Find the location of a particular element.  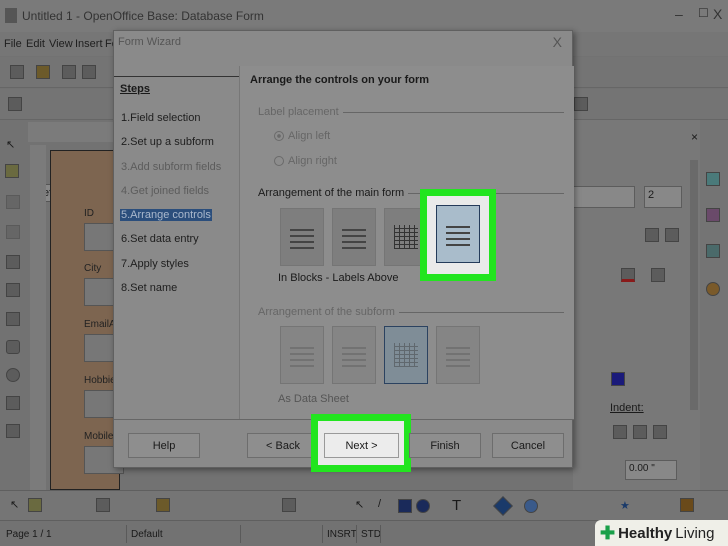

properties-deck-icon is located at coordinates (713, 179).